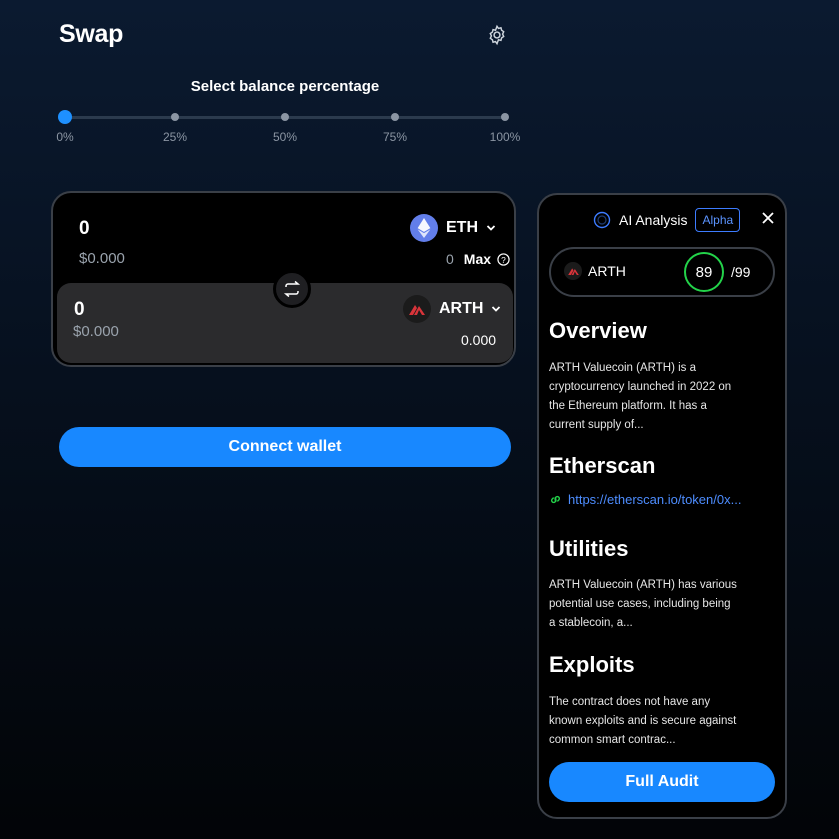 The height and width of the screenshot is (839, 839). Describe the element at coordinates (718, 220) in the screenshot. I see `alpha-badge: Alpha` at that location.